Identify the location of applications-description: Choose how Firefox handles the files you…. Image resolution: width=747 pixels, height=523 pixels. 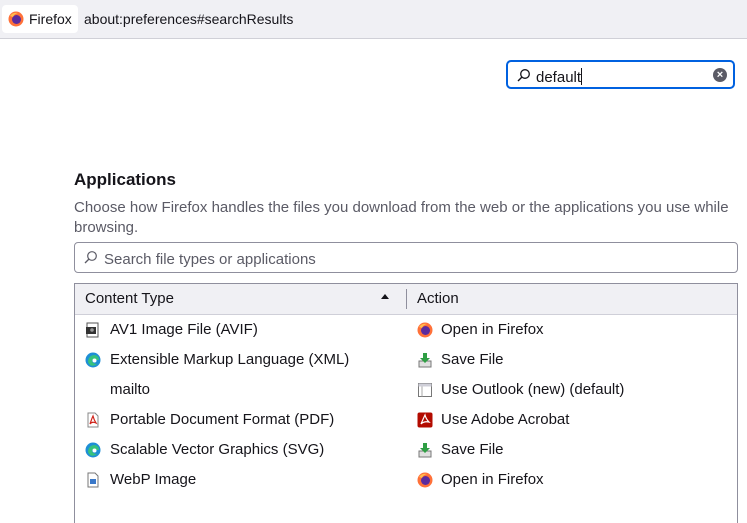
(401, 217).